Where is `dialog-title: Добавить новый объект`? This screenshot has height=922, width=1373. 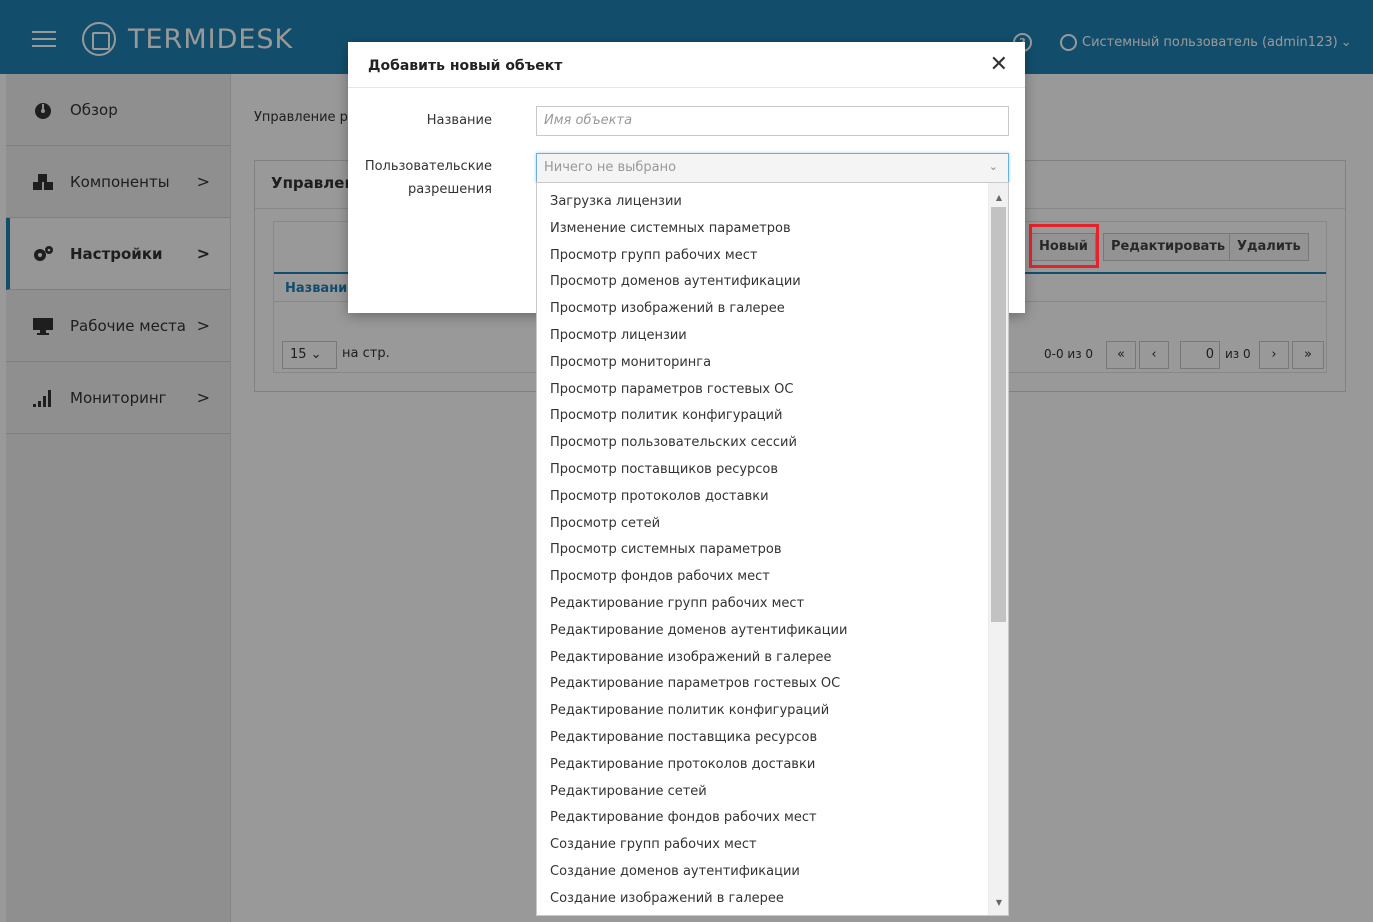
dialog-title: Добавить новый объект is located at coordinates (465, 66).